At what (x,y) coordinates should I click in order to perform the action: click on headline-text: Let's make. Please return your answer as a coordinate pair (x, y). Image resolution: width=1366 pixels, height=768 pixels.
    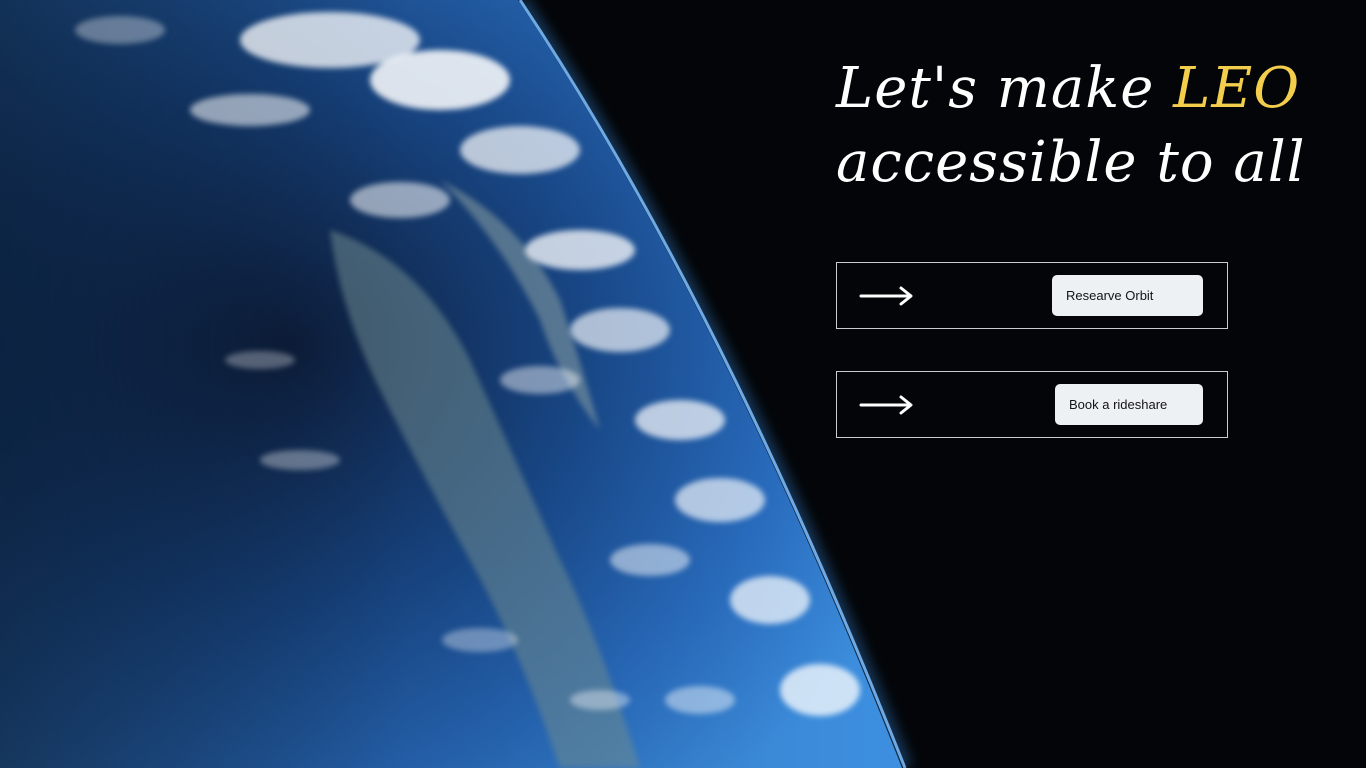
    Looking at the image, I should click on (1005, 88).